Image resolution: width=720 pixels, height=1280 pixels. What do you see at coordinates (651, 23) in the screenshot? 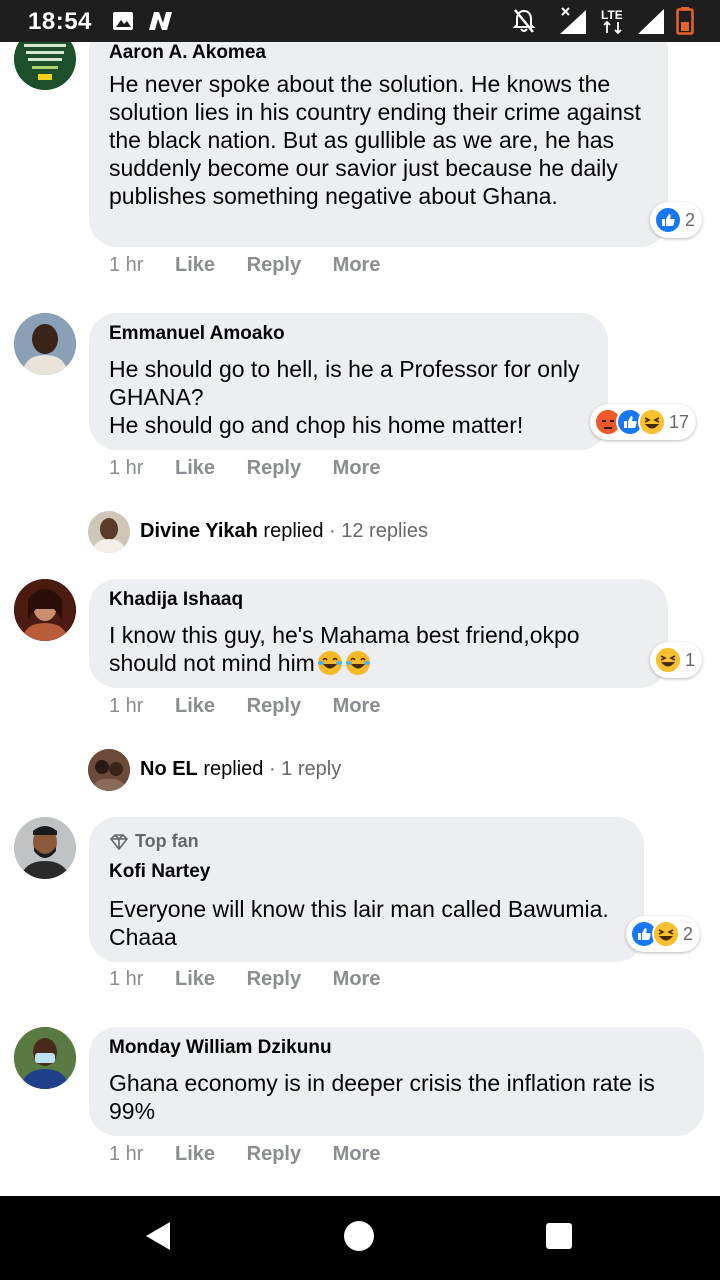
I see `signal-icon` at bounding box center [651, 23].